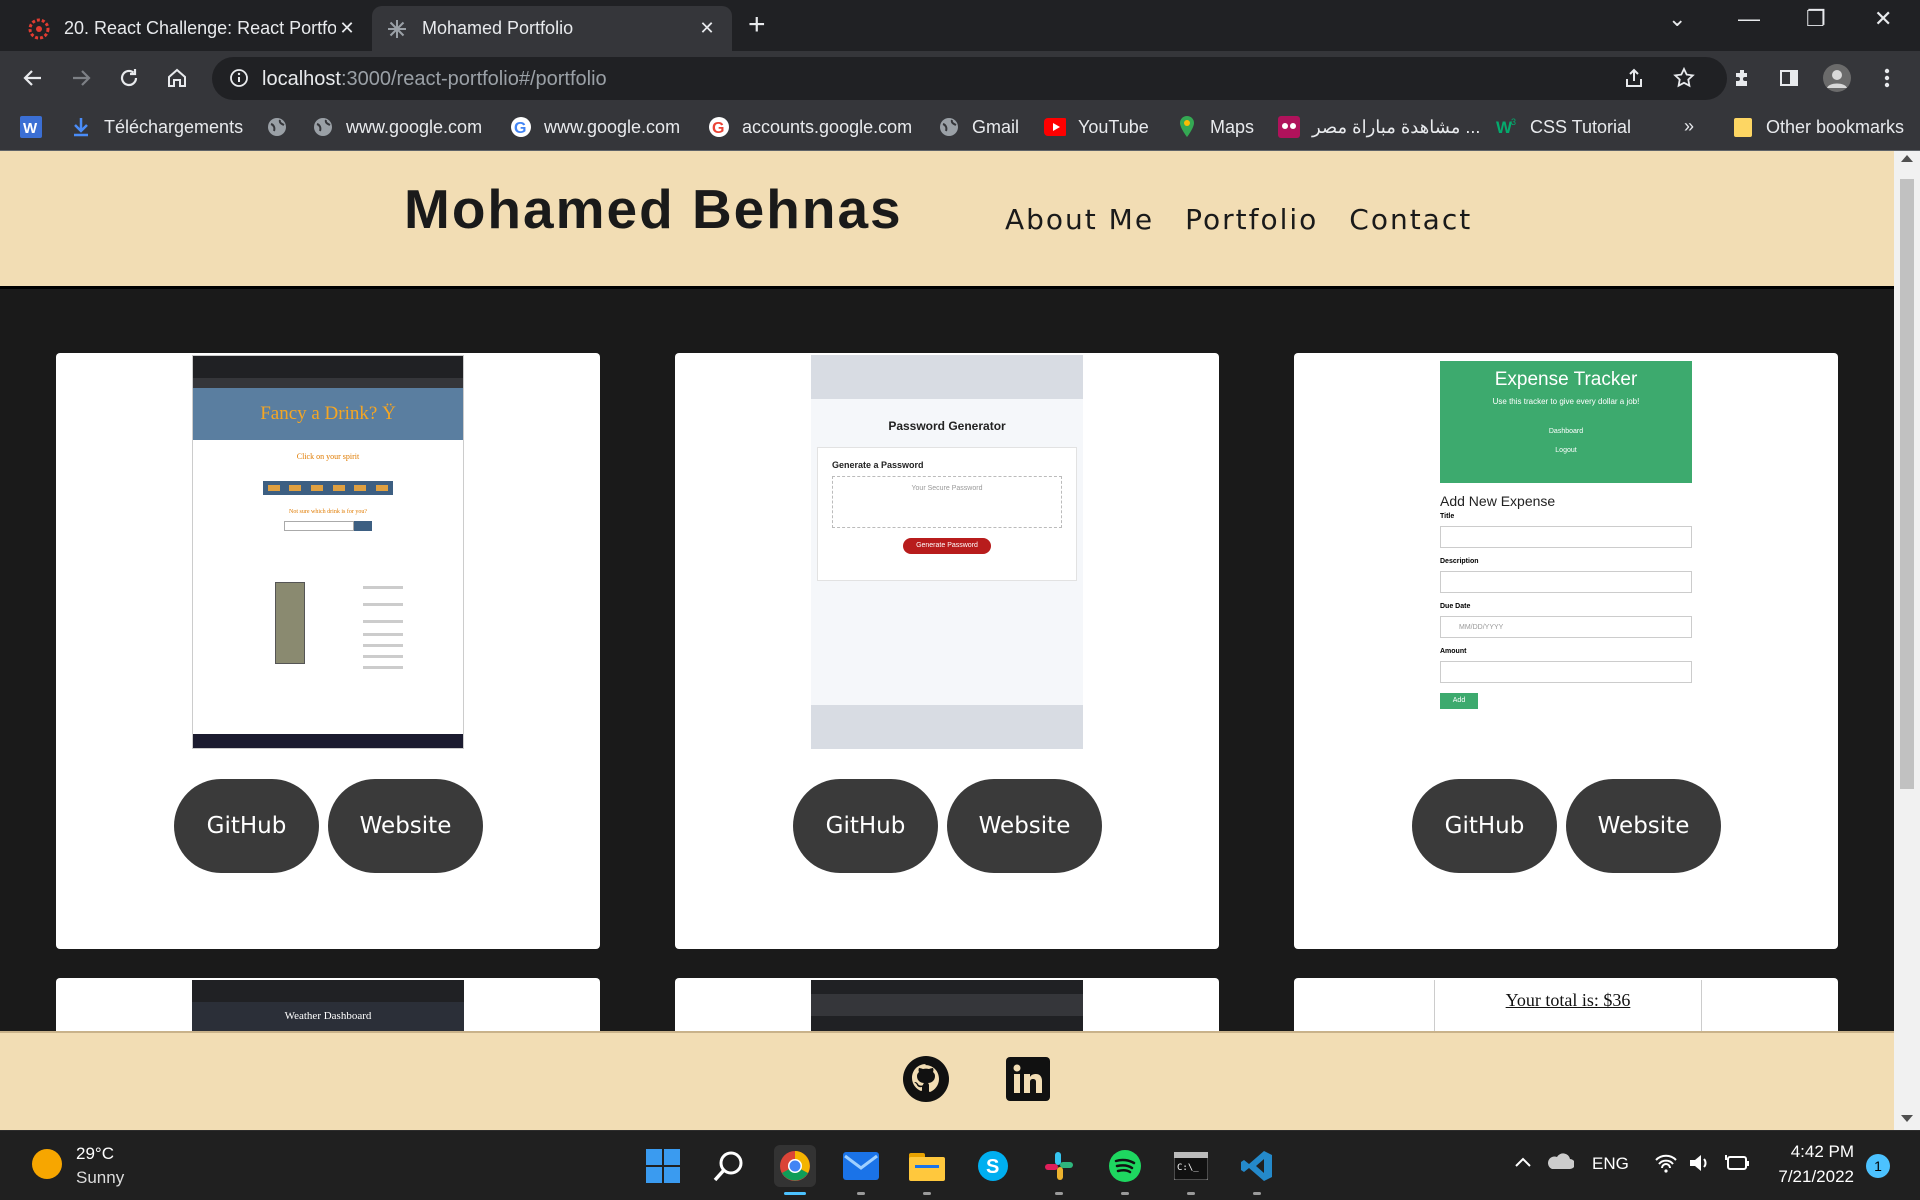  I want to click on volume-icon, so click(1700, 1165).